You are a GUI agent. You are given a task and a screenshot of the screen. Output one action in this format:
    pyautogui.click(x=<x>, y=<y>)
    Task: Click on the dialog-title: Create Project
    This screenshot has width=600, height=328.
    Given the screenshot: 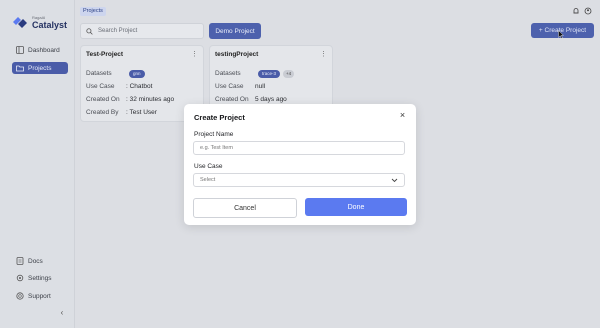 What is the action you would take?
    pyautogui.click(x=219, y=117)
    